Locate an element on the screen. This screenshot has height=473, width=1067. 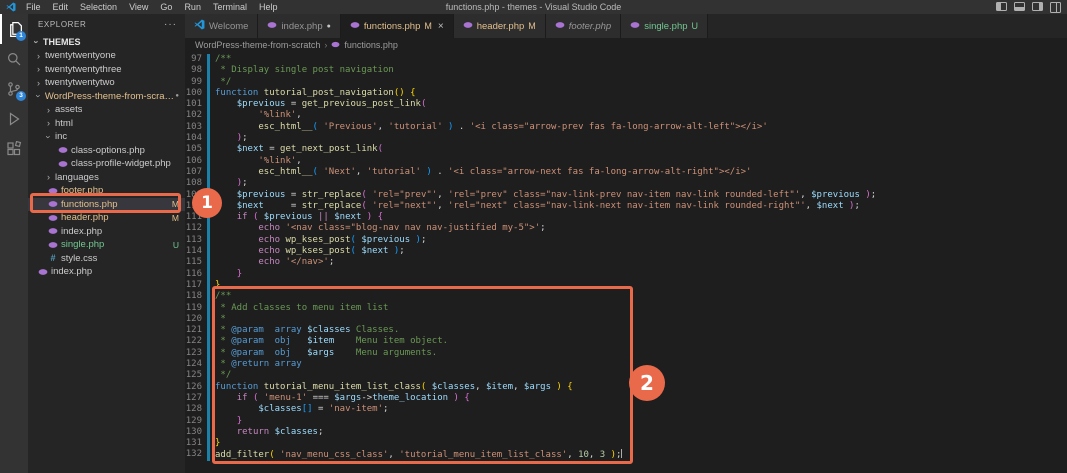
tab-footer-php: footer.php is located at coordinates (583, 26).